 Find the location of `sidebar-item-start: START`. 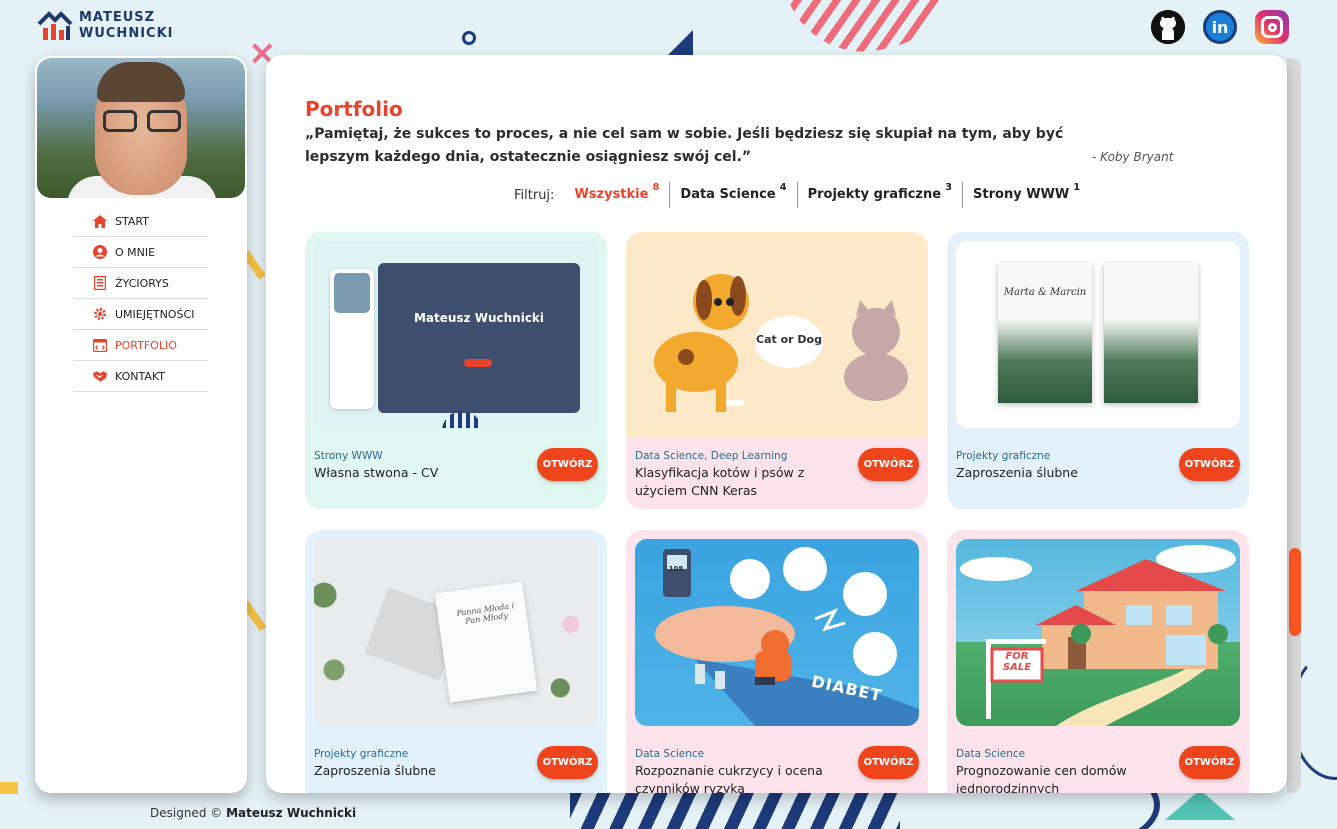

sidebar-item-start: START is located at coordinates (140, 221).